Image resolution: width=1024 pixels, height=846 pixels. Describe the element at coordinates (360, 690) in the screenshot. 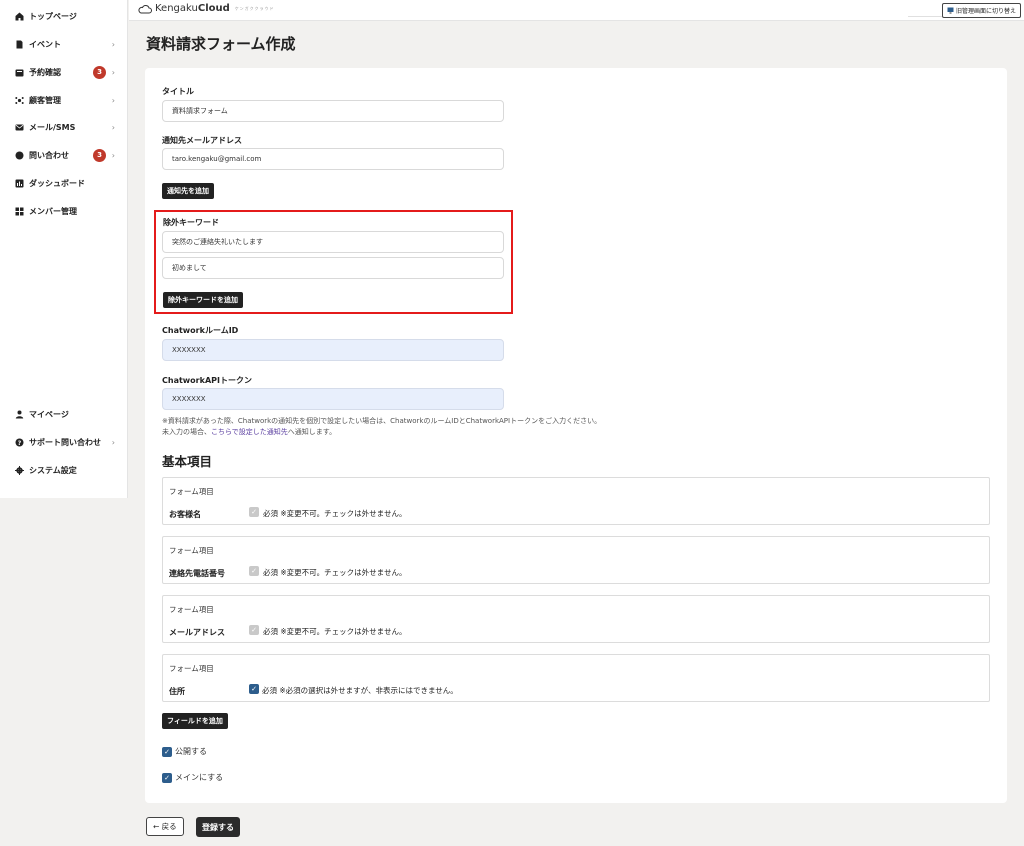

I see `required-note: 必須 ※必須の選択は外せますが、非表示にはできません。` at that location.